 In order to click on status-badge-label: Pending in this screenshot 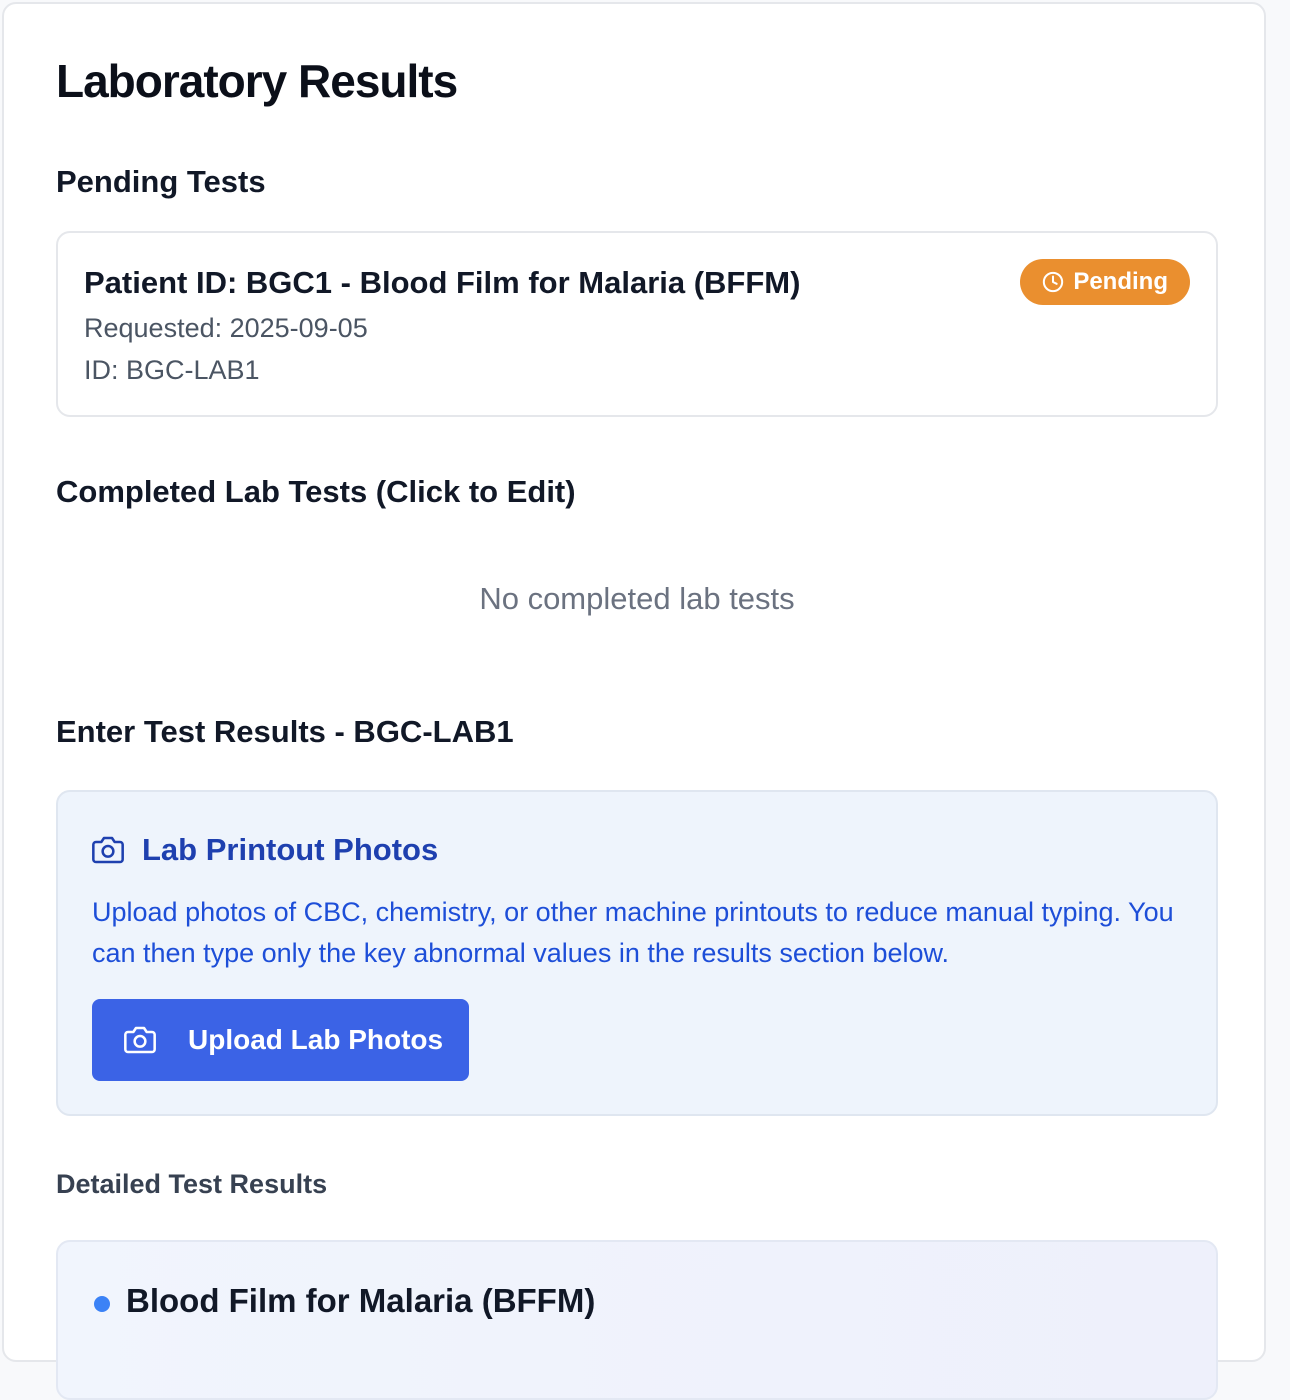, I will do `click(1120, 281)`.